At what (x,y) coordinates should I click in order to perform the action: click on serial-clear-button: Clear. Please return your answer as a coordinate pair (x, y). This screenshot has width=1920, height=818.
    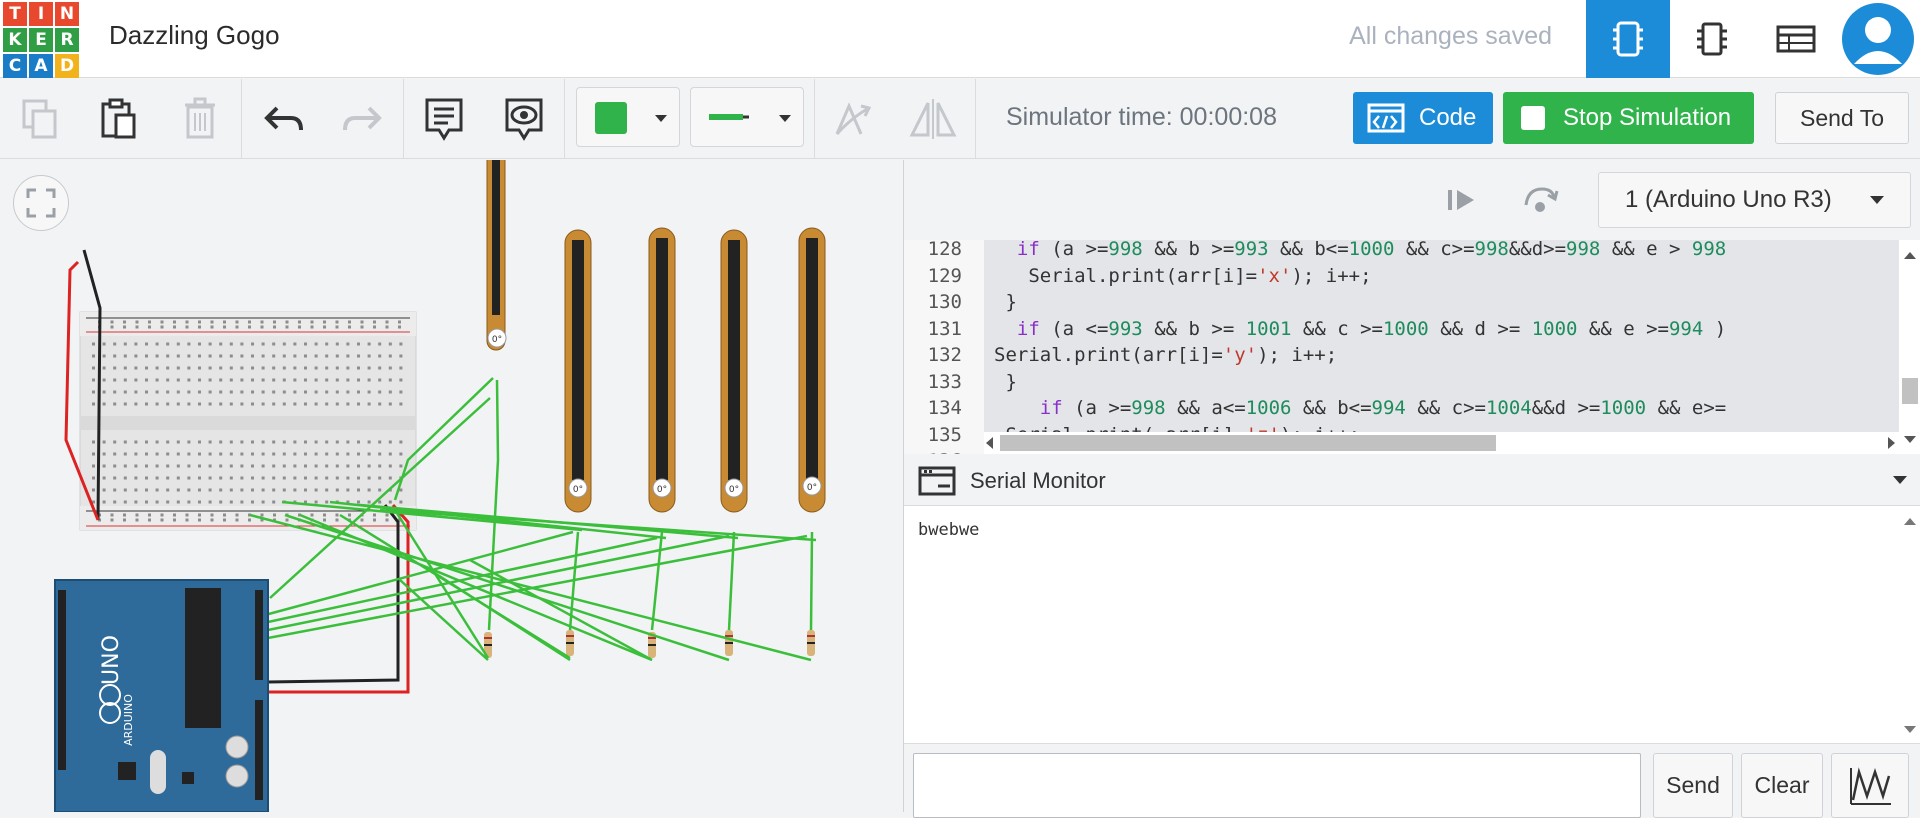
    Looking at the image, I should click on (1782, 785).